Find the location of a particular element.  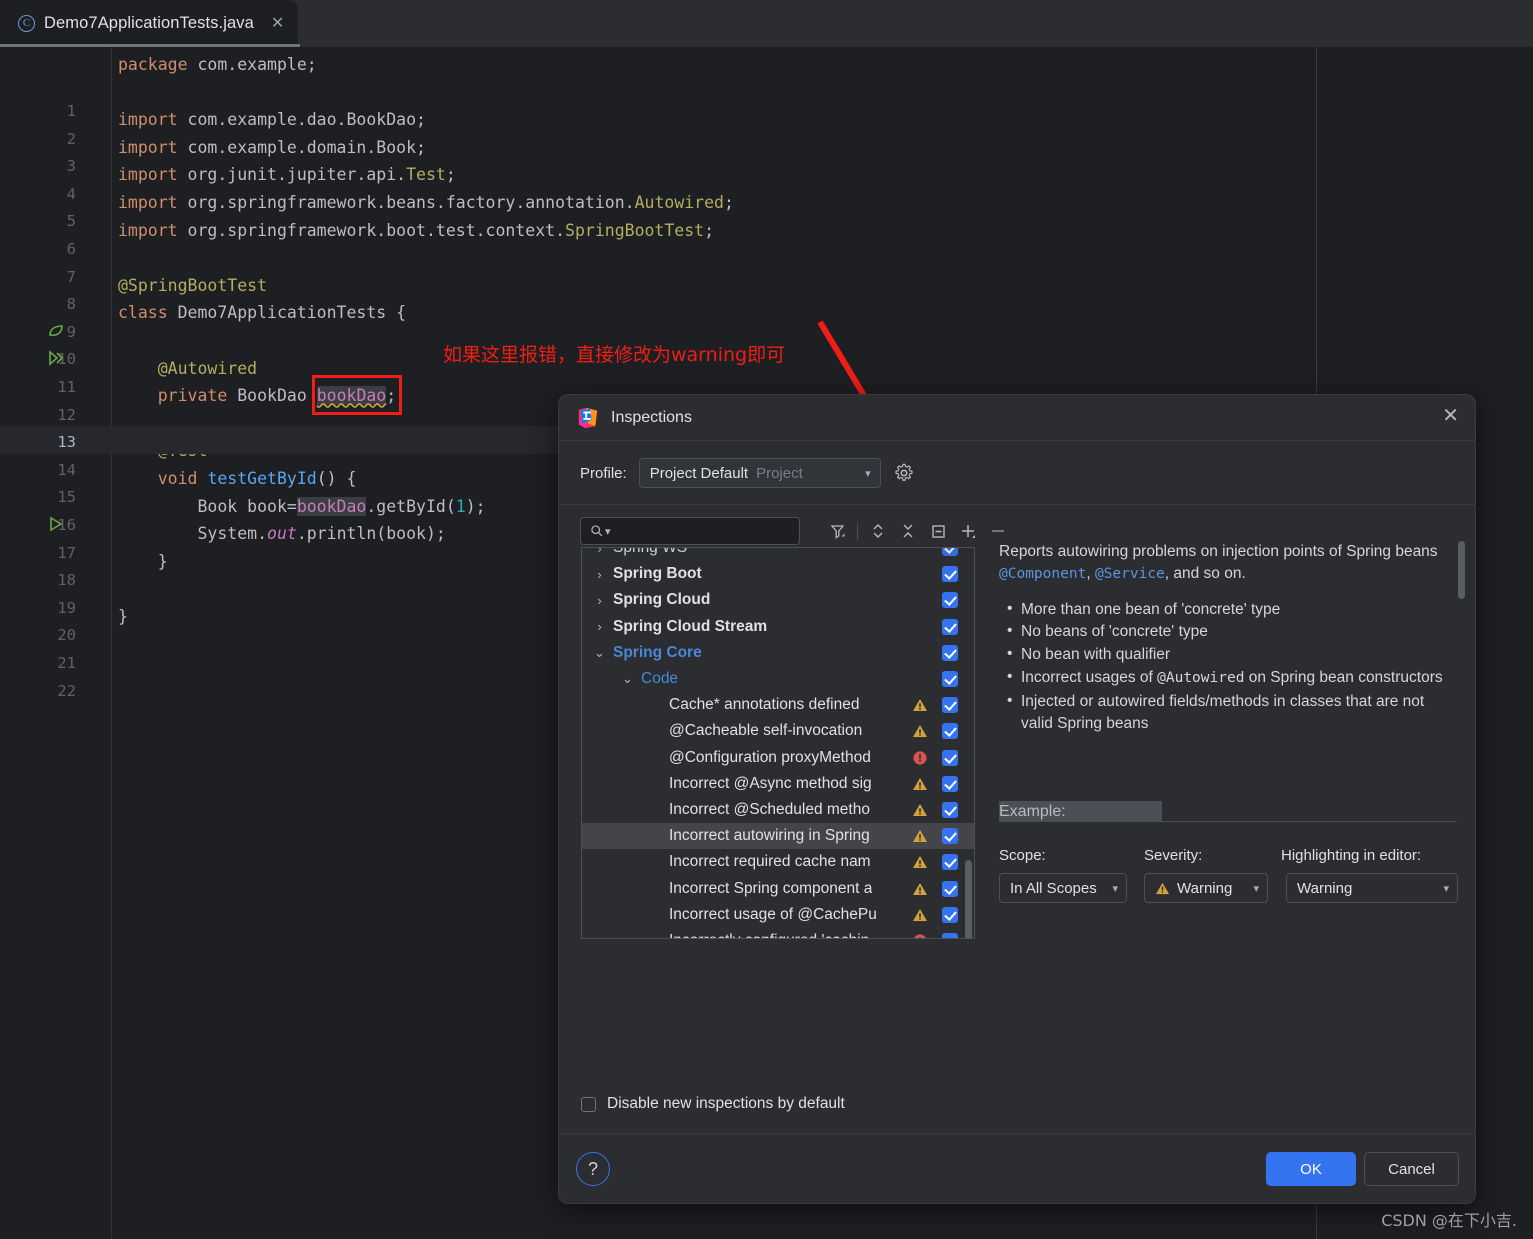

disable-new-inspections-row: Disable new inspections by default is located at coordinates (713, 1104).